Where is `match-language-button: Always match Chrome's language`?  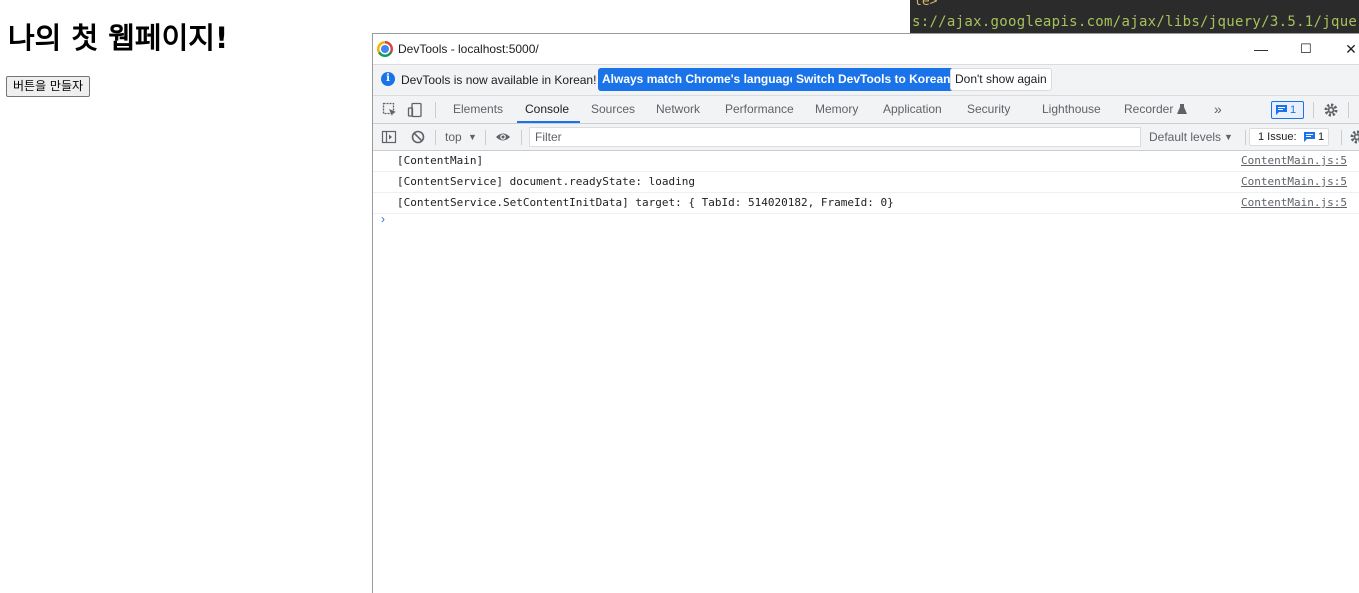 match-language-button: Always match Chrome's language is located at coordinates (699, 79).